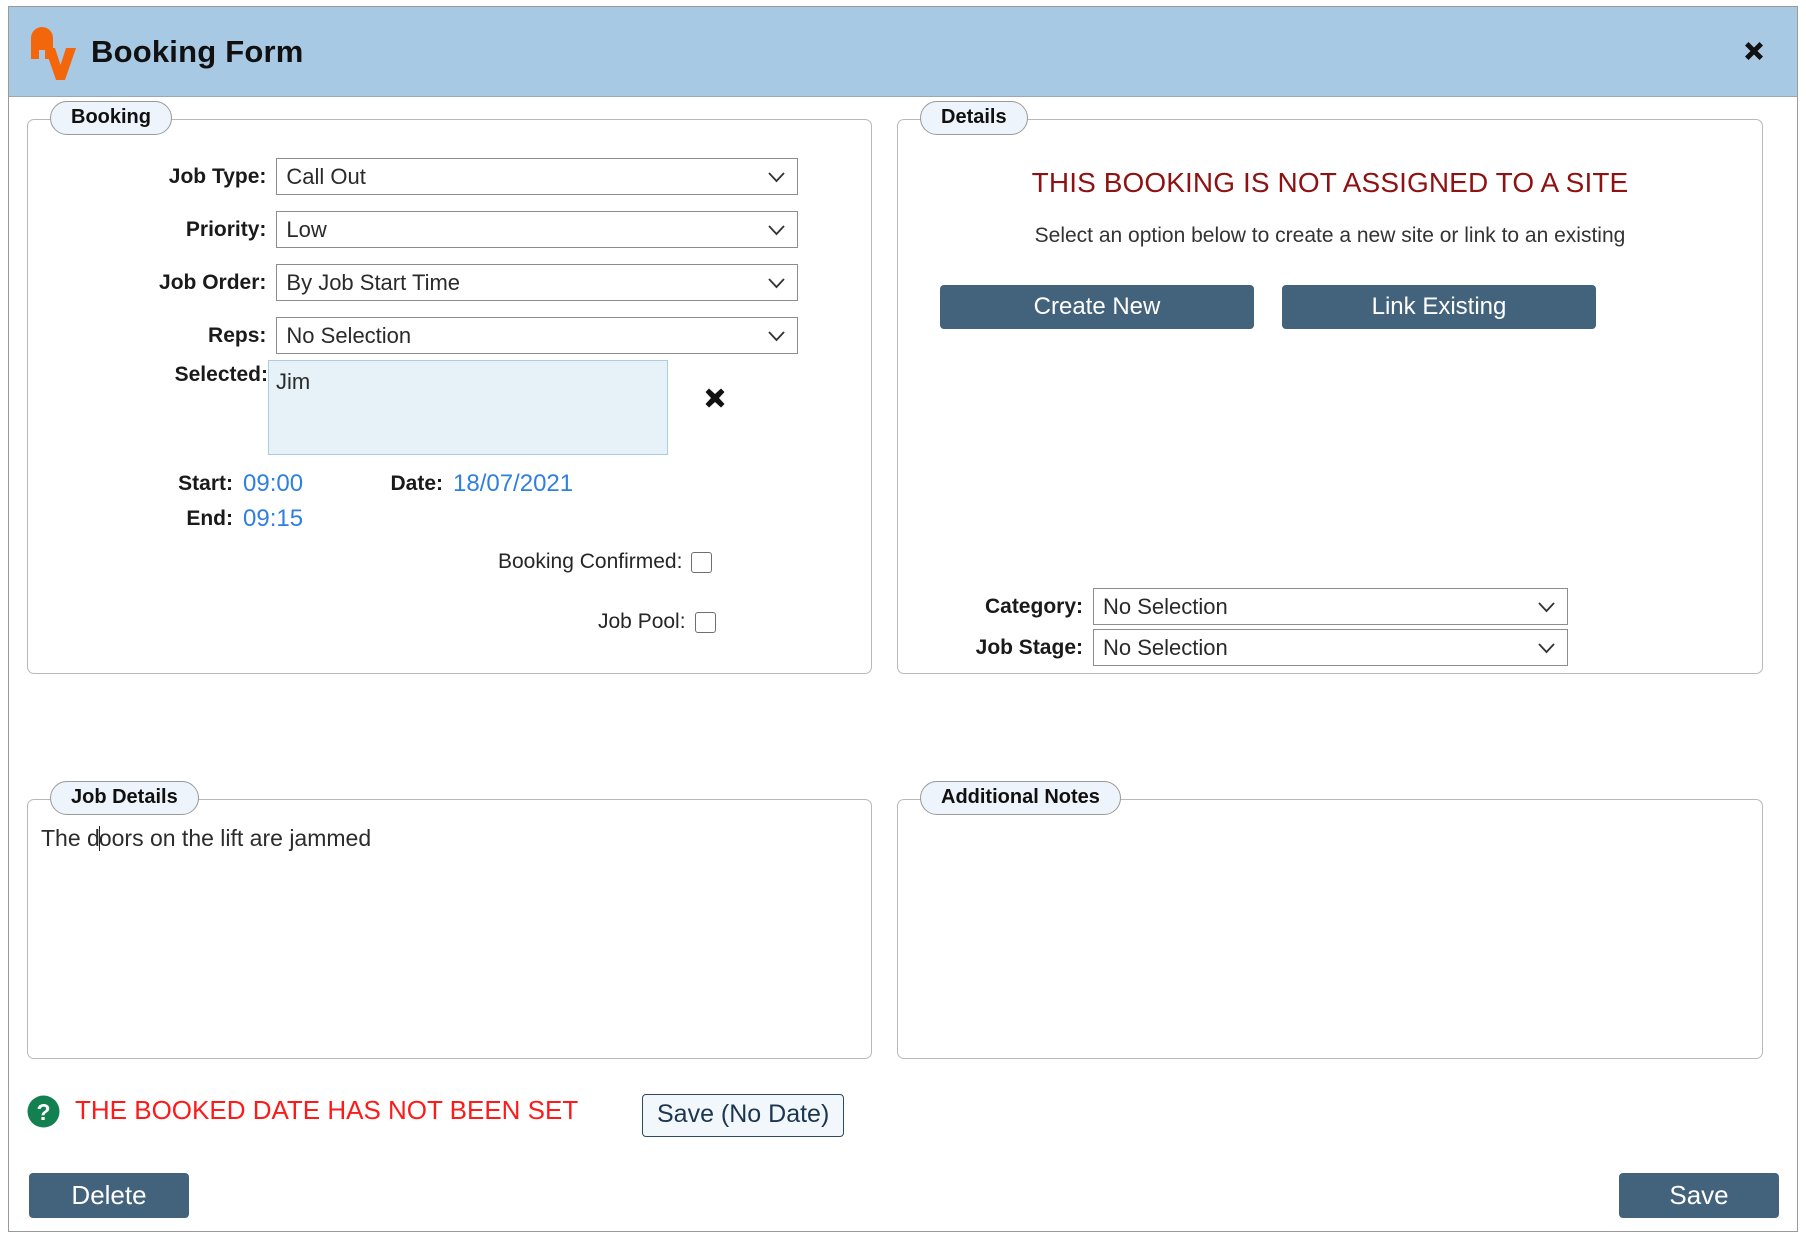  I want to click on end-row: End: 09:15, so click(228, 519).